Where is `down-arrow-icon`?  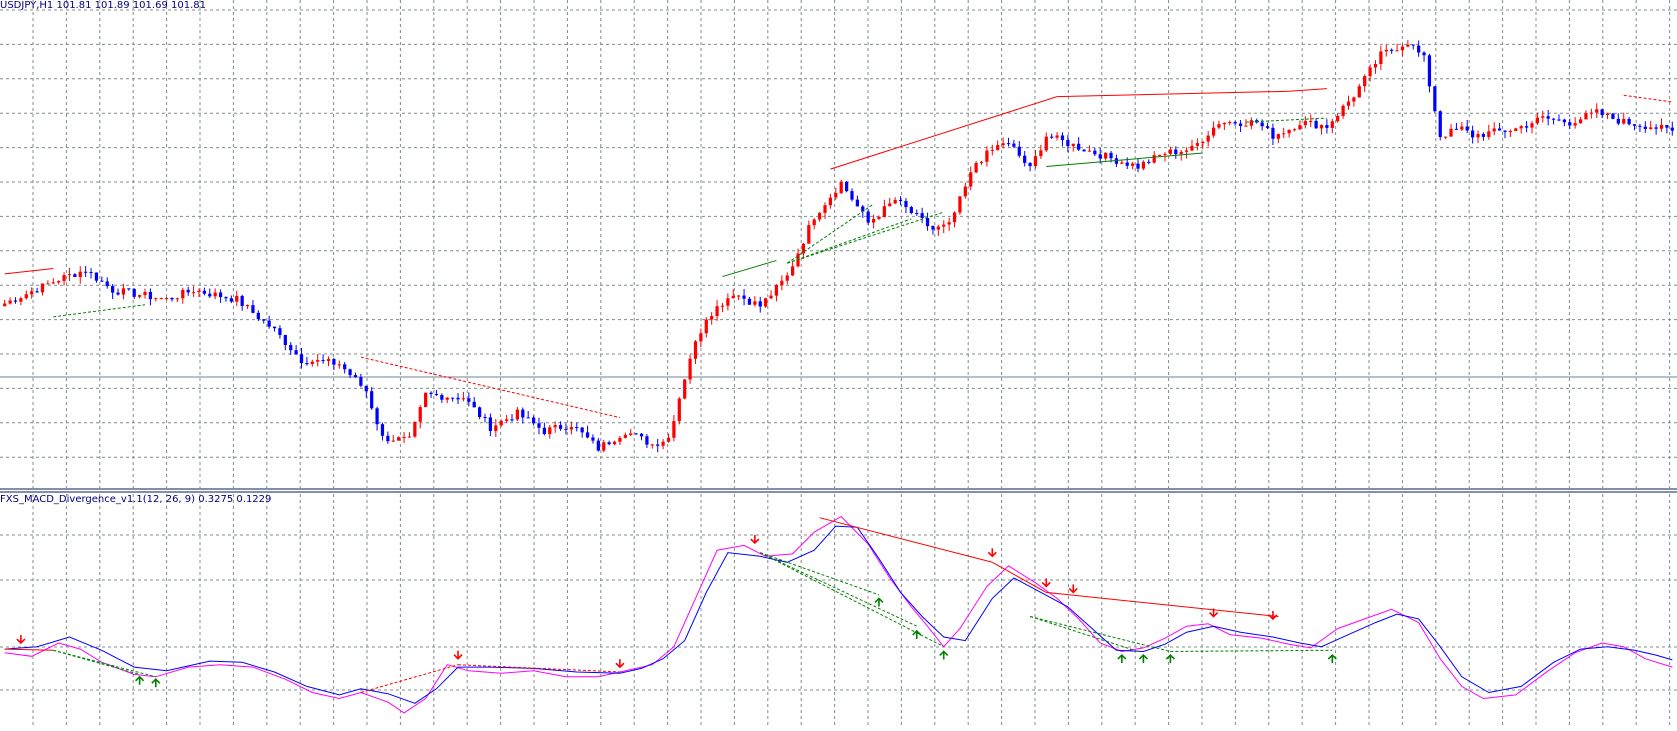 down-arrow-icon is located at coordinates (1073, 589).